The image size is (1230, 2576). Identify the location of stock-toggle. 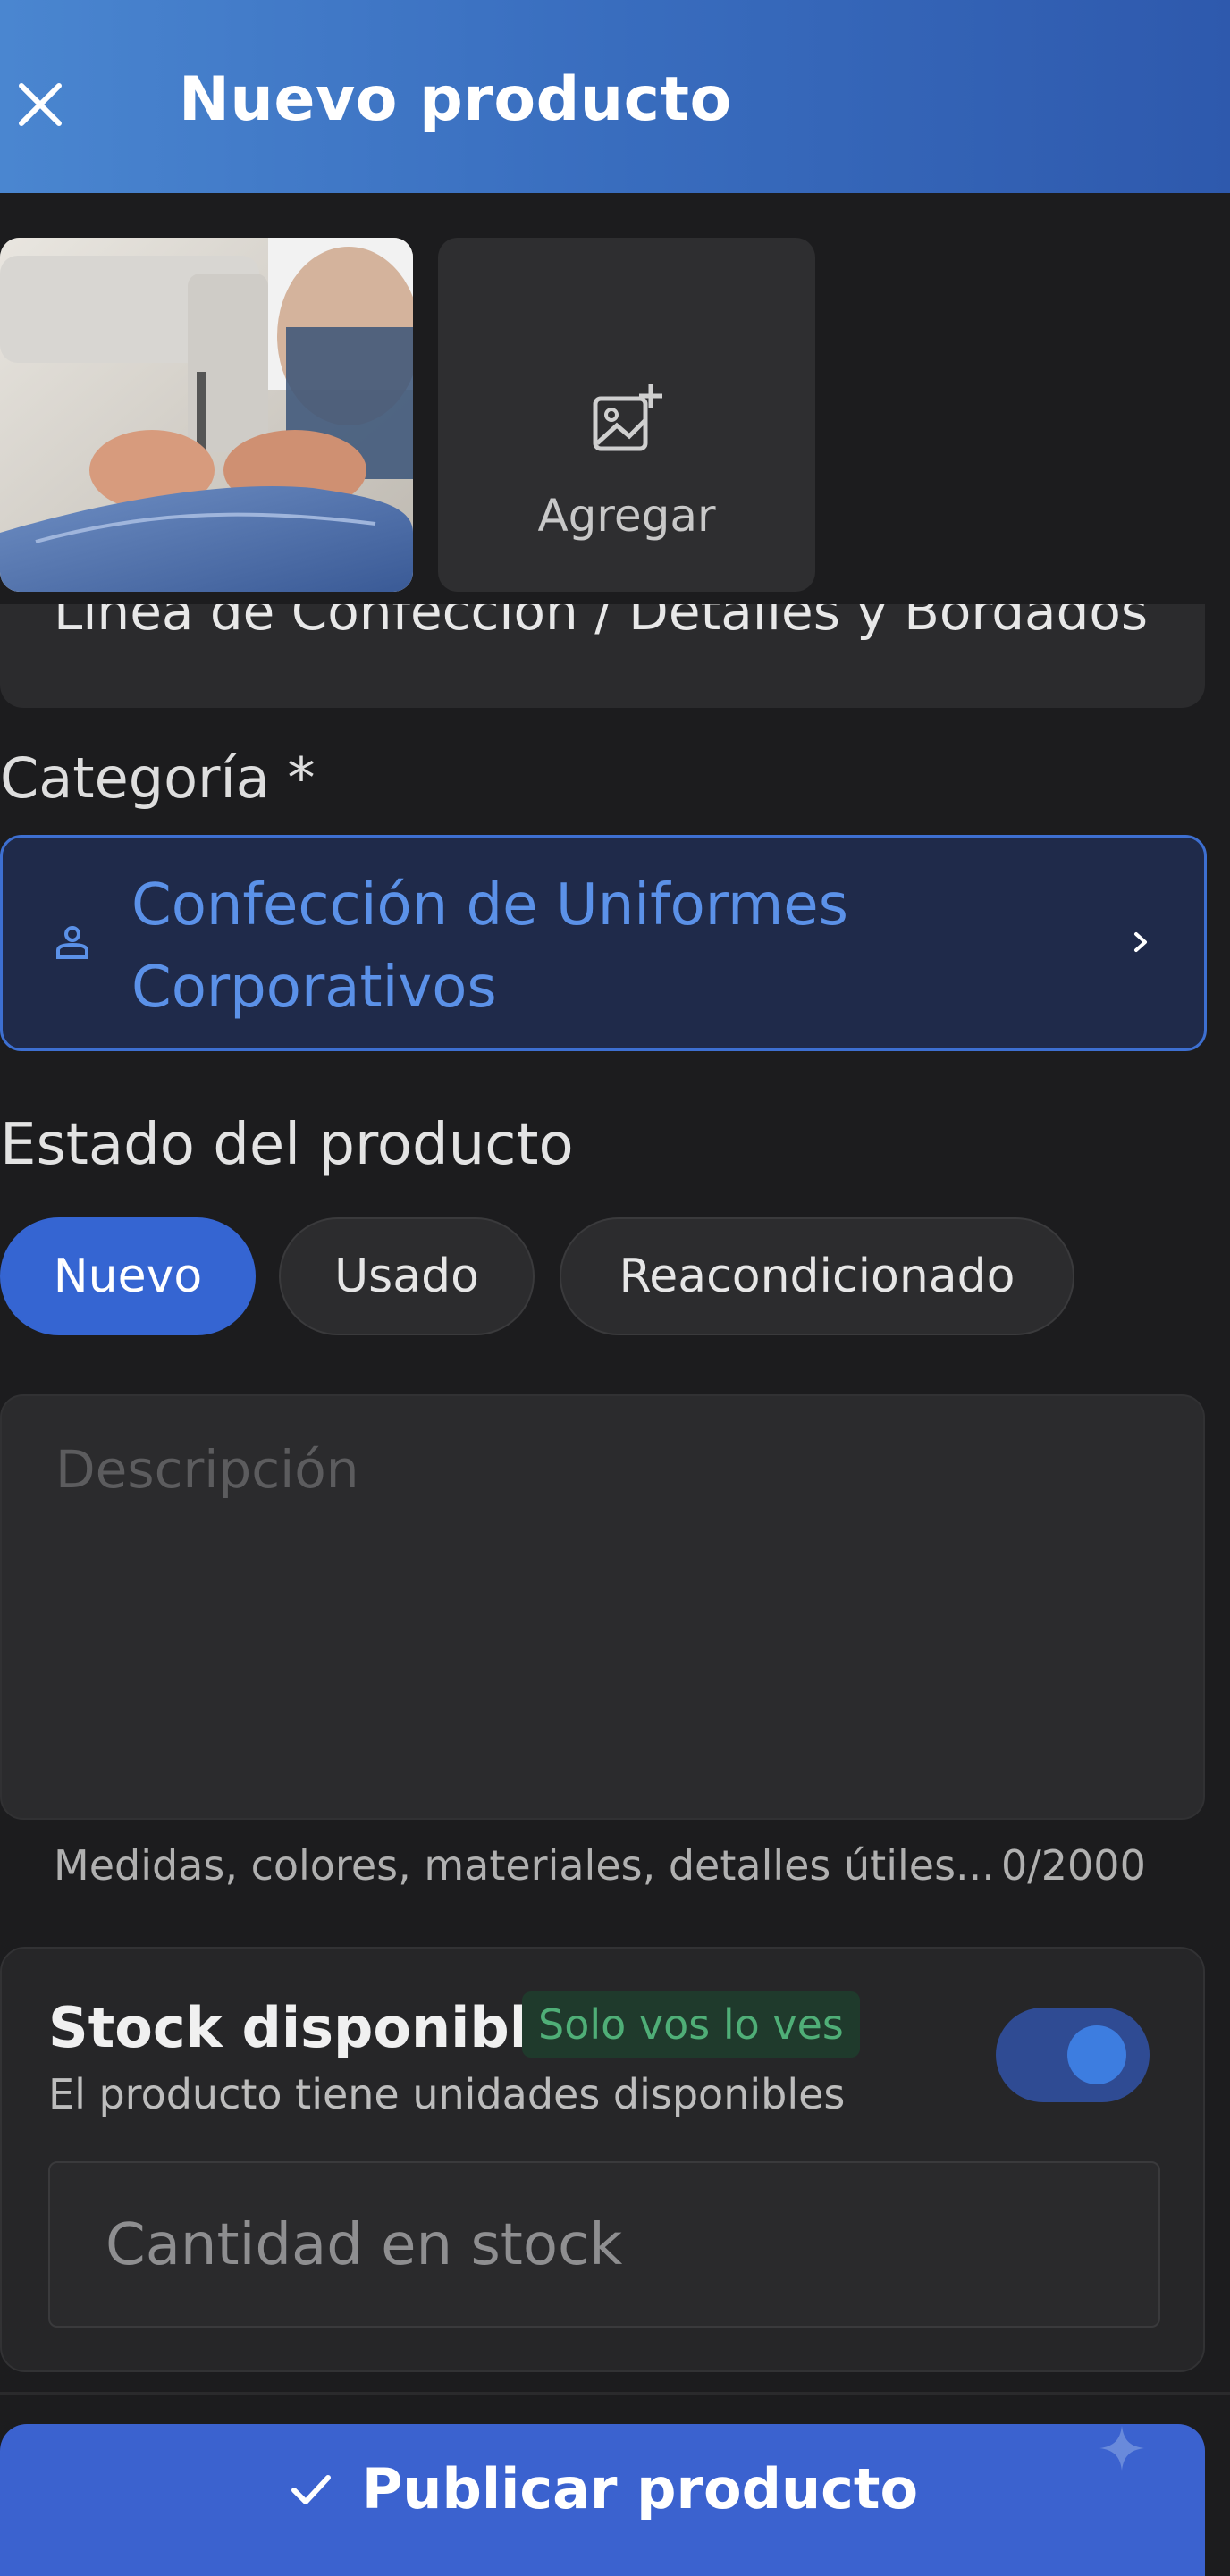
(1073, 2055).